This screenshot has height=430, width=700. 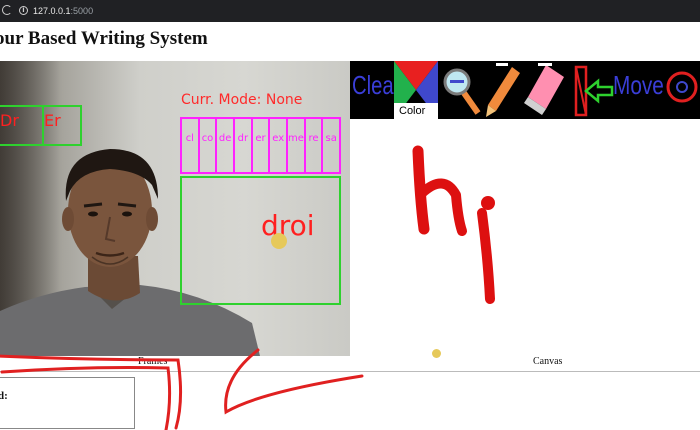 What do you see at coordinates (226, 145) in the screenshot?
I see `suggestion-item: de` at bounding box center [226, 145].